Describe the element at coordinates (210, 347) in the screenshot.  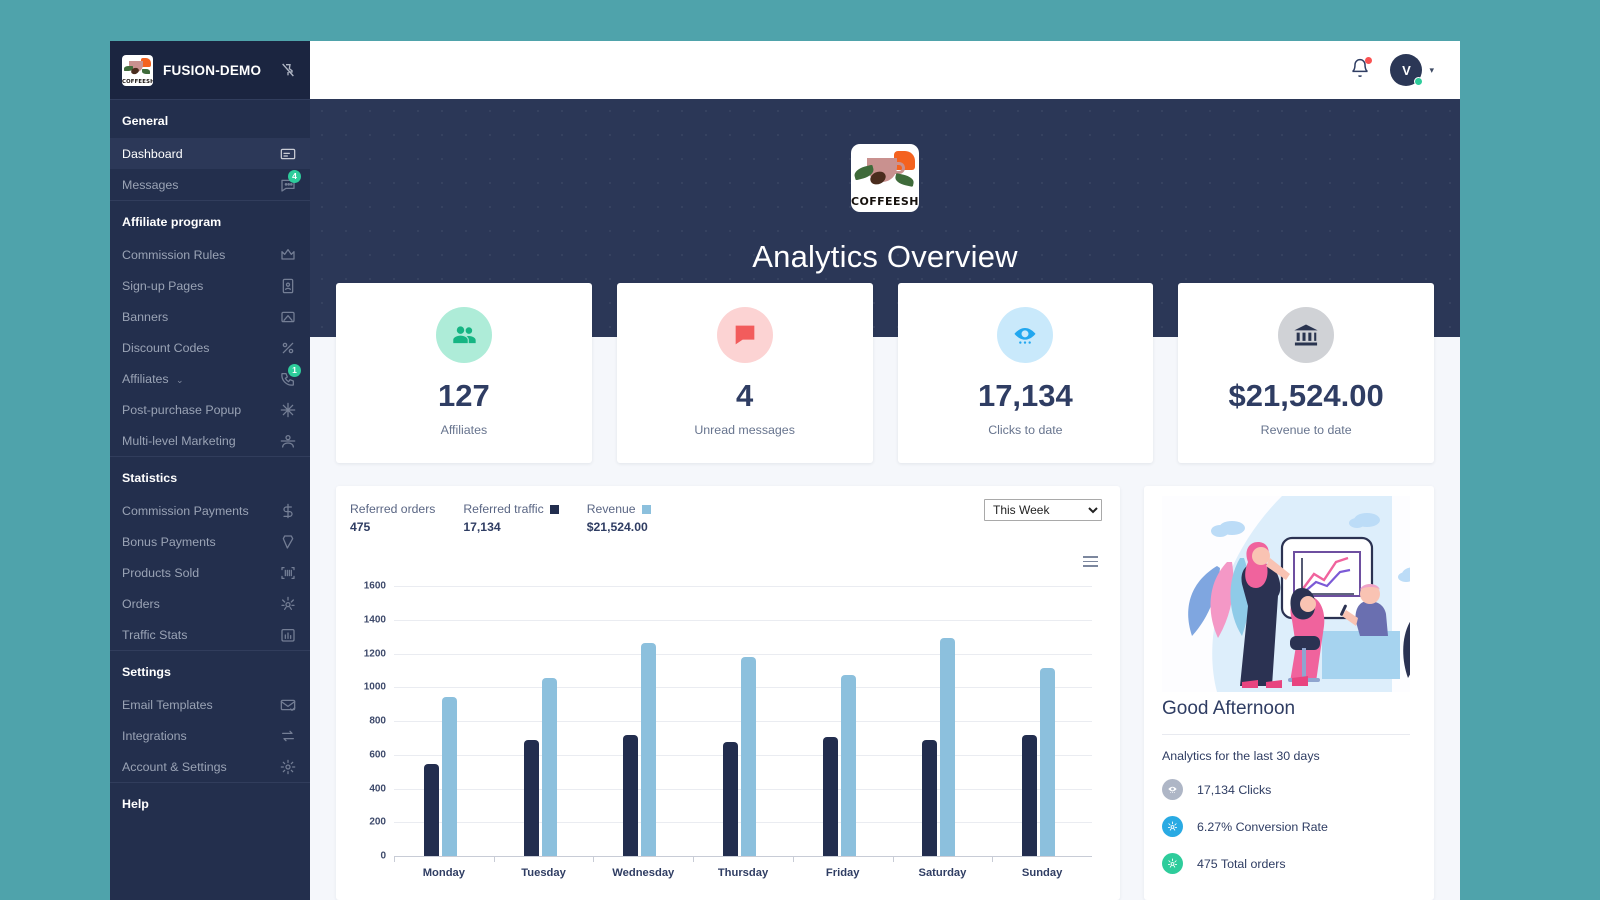
I see `sidebar-item-discount-codes: Discount Codes` at that location.